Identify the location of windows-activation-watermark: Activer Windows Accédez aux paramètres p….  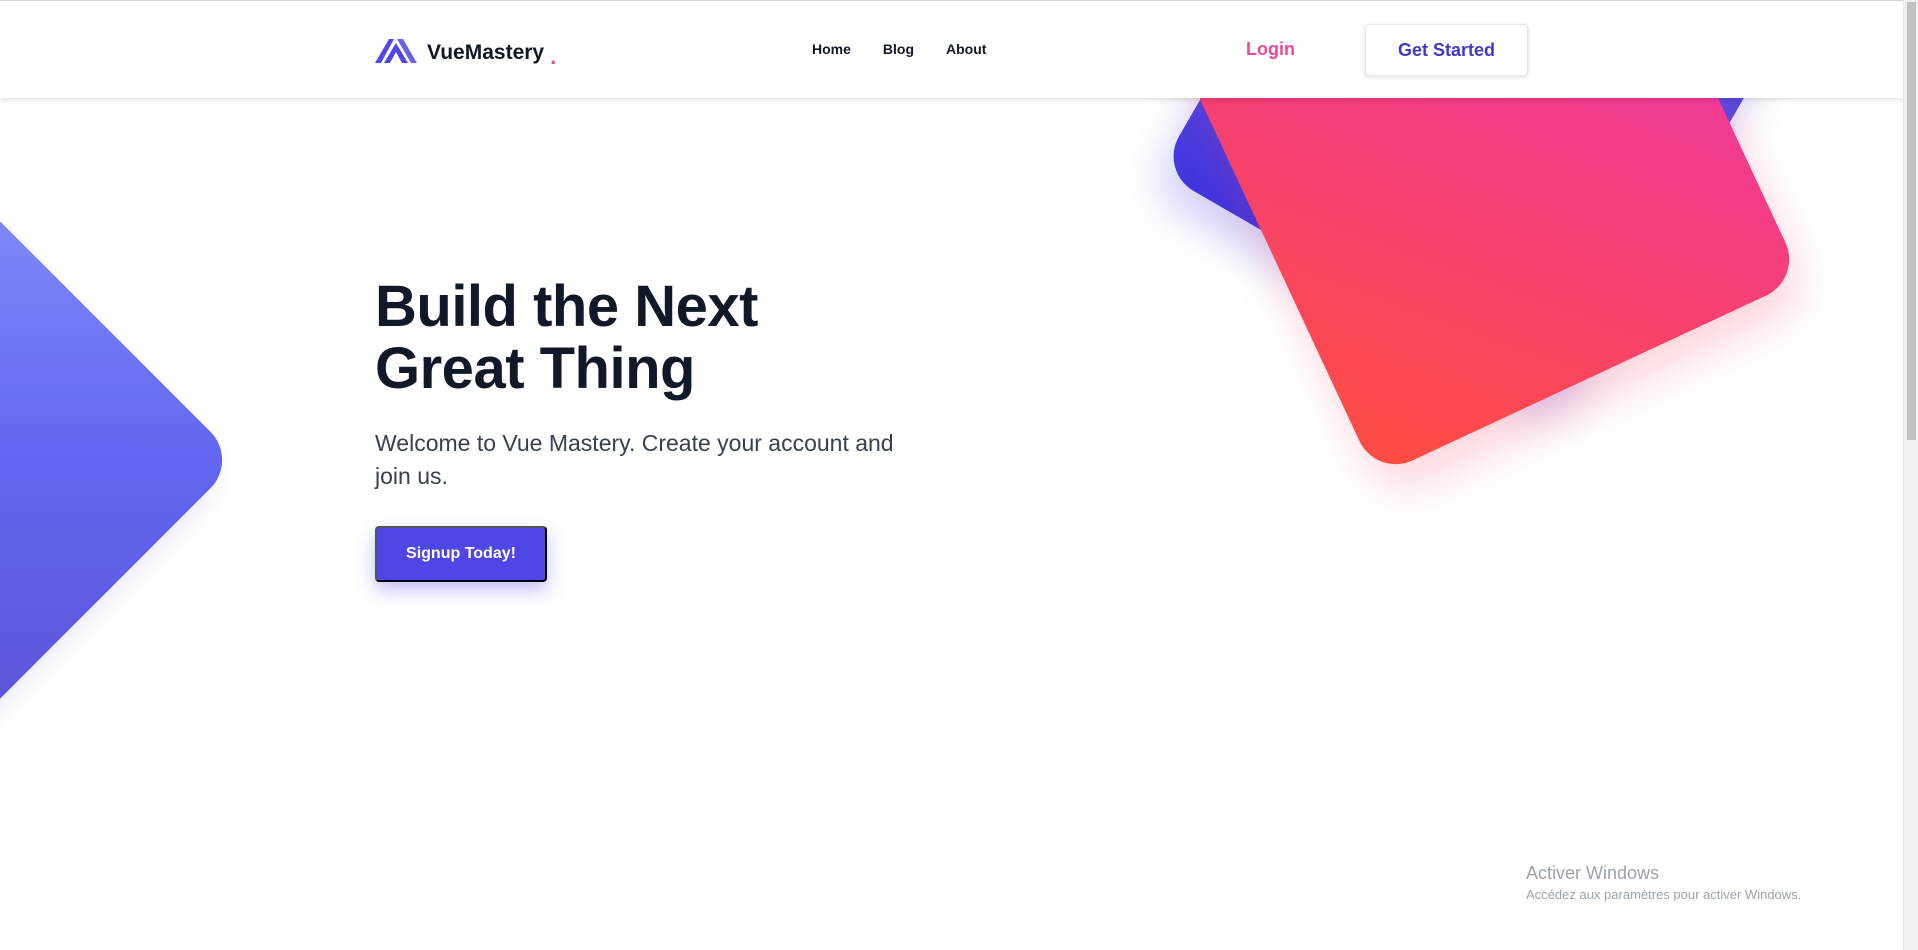
(1663, 883).